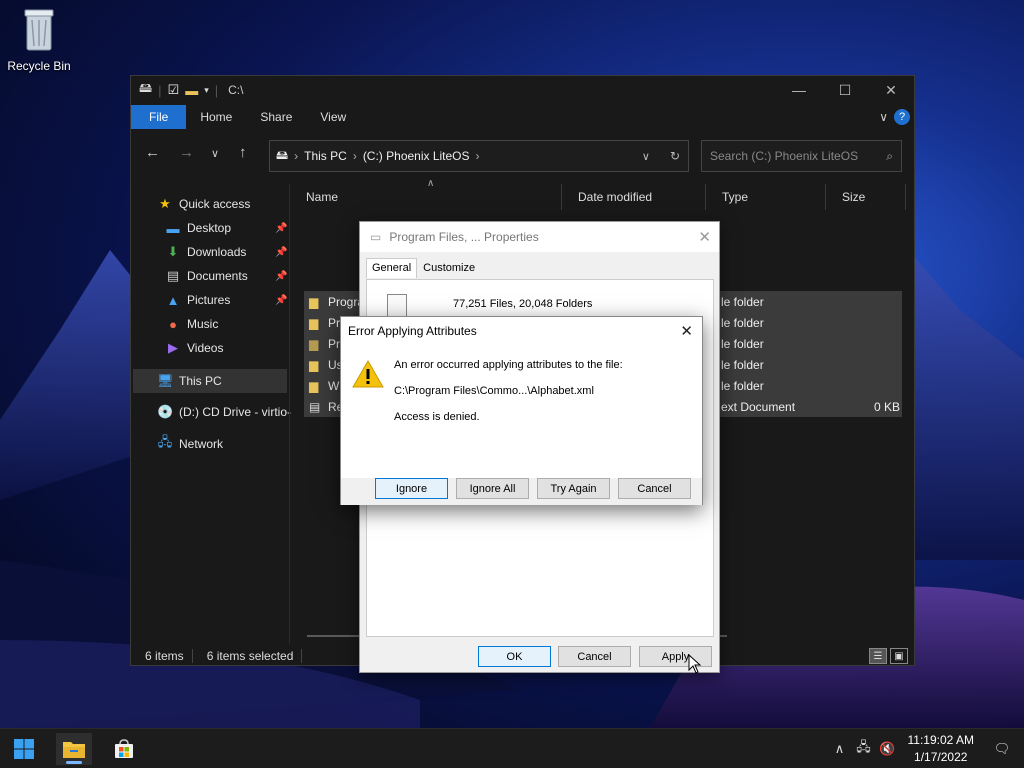  I want to click on sidebar-item-pictures: ▲ Pictures 📌, so click(226, 300).